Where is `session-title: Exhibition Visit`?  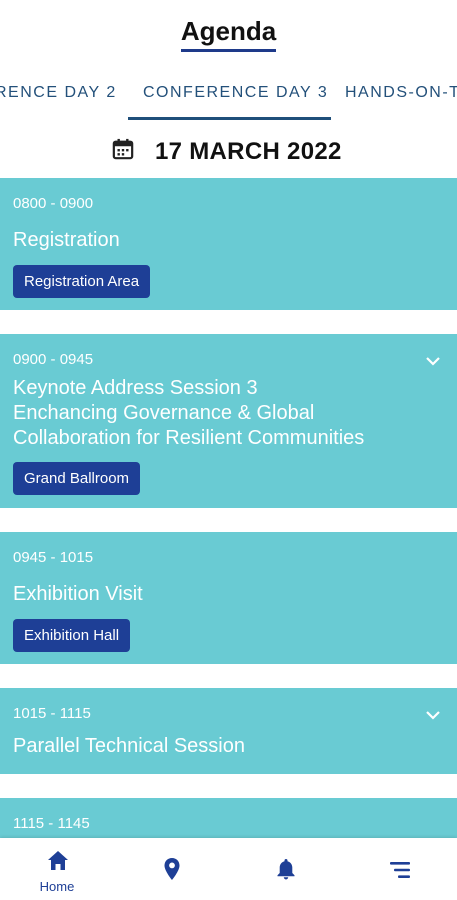 session-title: Exhibition Visit is located at coordinates (78, 594).